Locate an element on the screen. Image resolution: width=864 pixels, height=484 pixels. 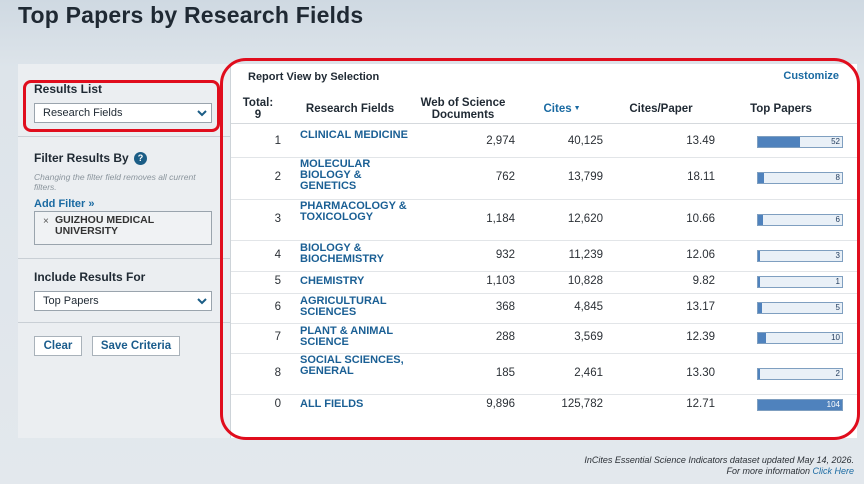
include-results-label: Include Results For is located at coordinates (90, 277).